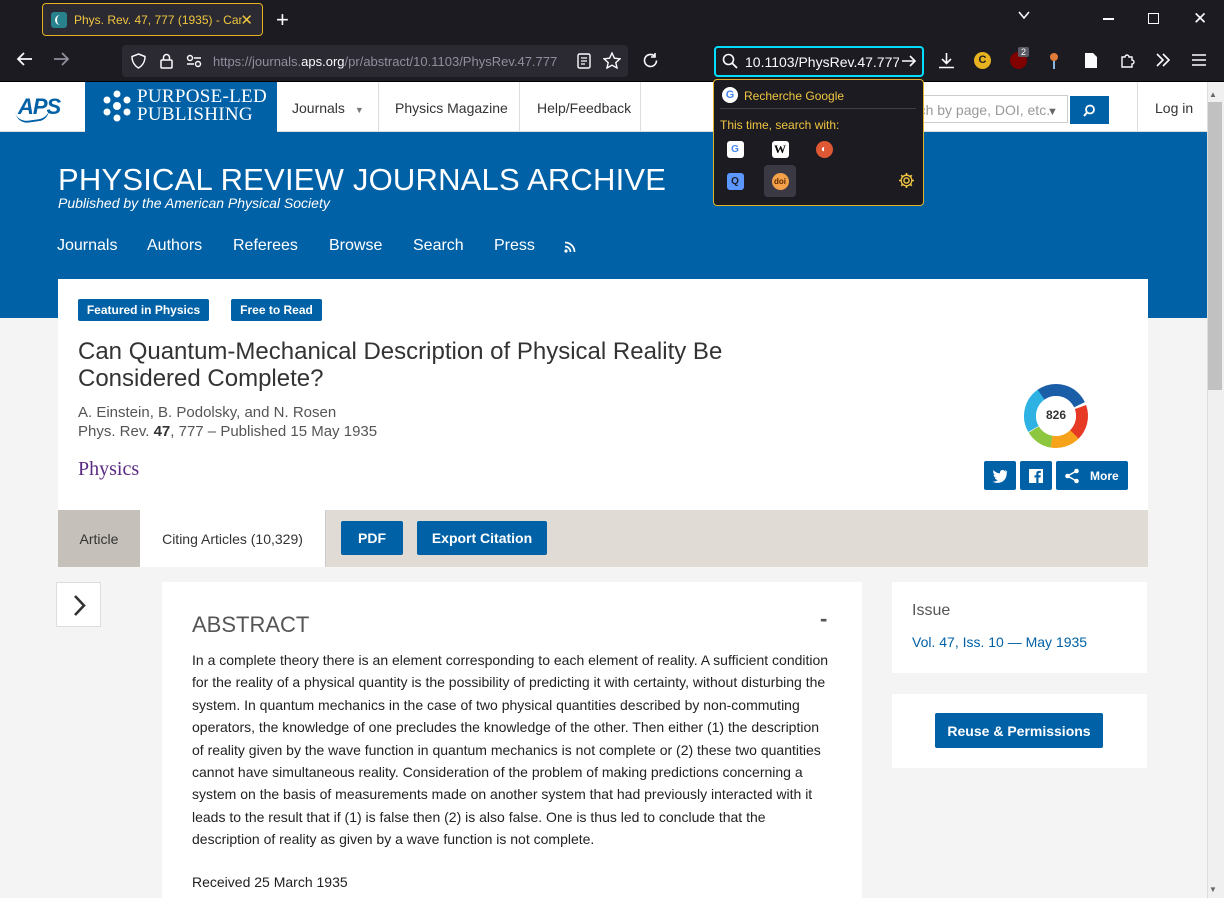  I want to click on extension-pin-icon, so click(1054, 63).